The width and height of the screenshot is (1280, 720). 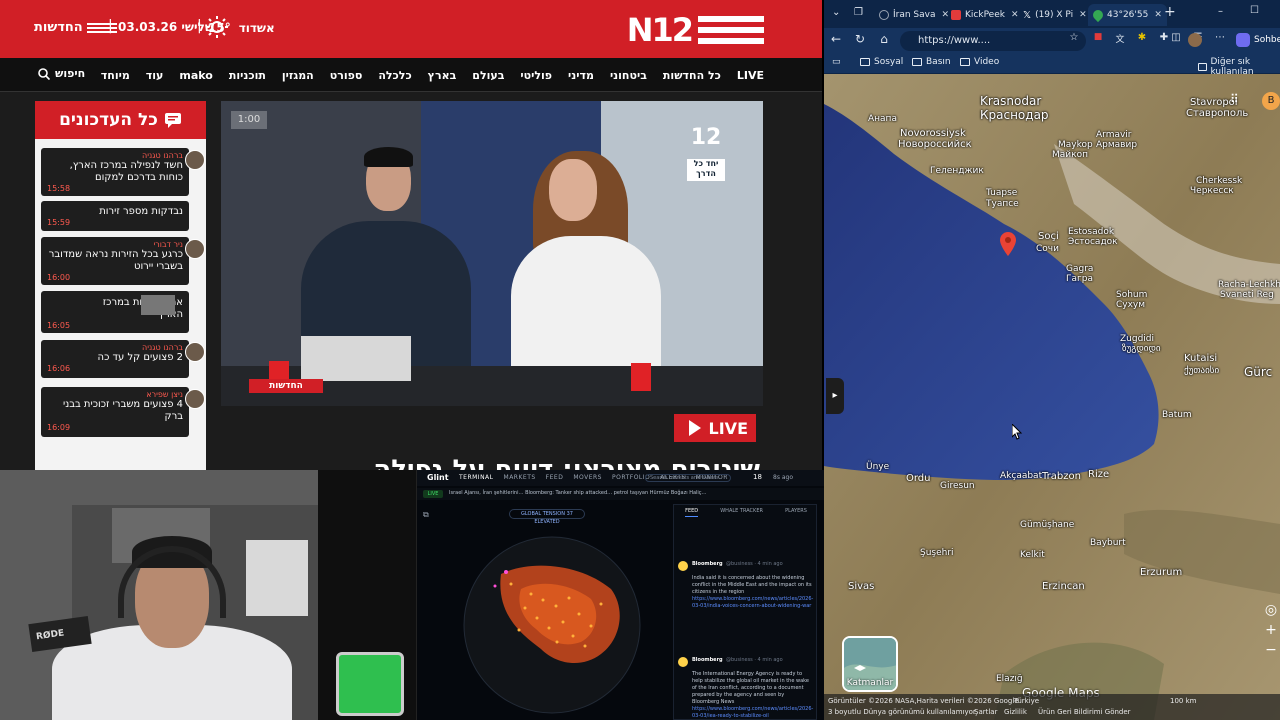 What do you see at coordinates (1131, 295) in the screenshot?
I see `city-label: Sohum` at bounding box center [1131, 295].